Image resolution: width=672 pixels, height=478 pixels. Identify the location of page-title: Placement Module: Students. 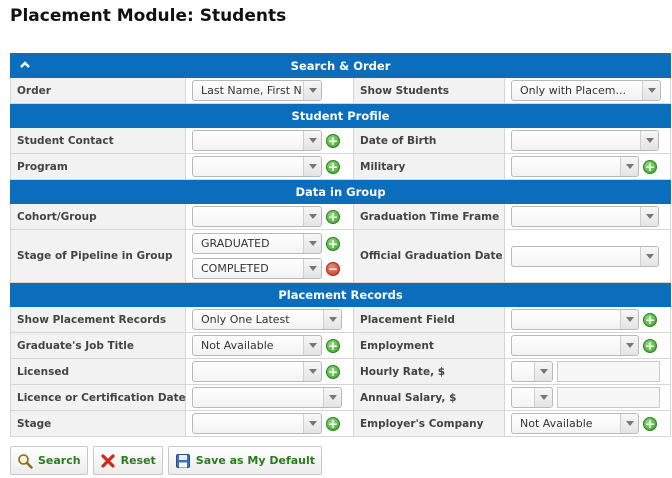
(148, 16).